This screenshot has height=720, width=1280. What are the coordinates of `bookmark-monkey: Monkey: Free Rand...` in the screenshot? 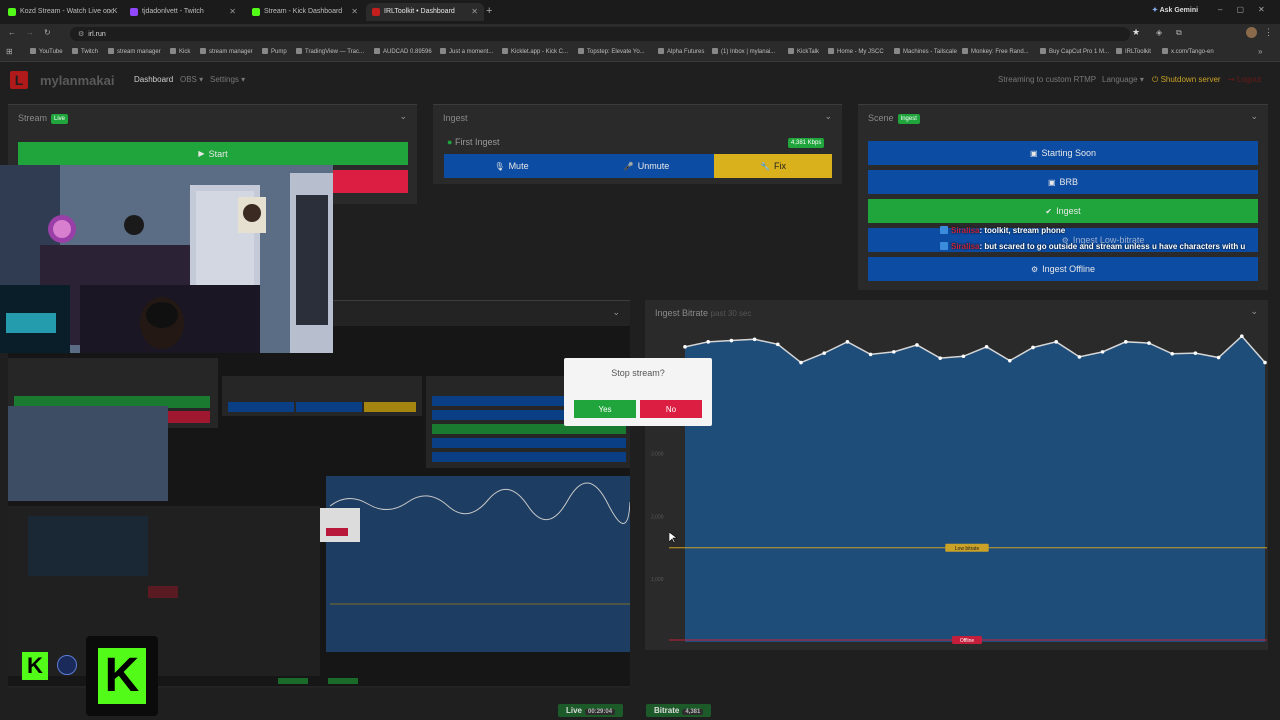 It's located at (995, 51).